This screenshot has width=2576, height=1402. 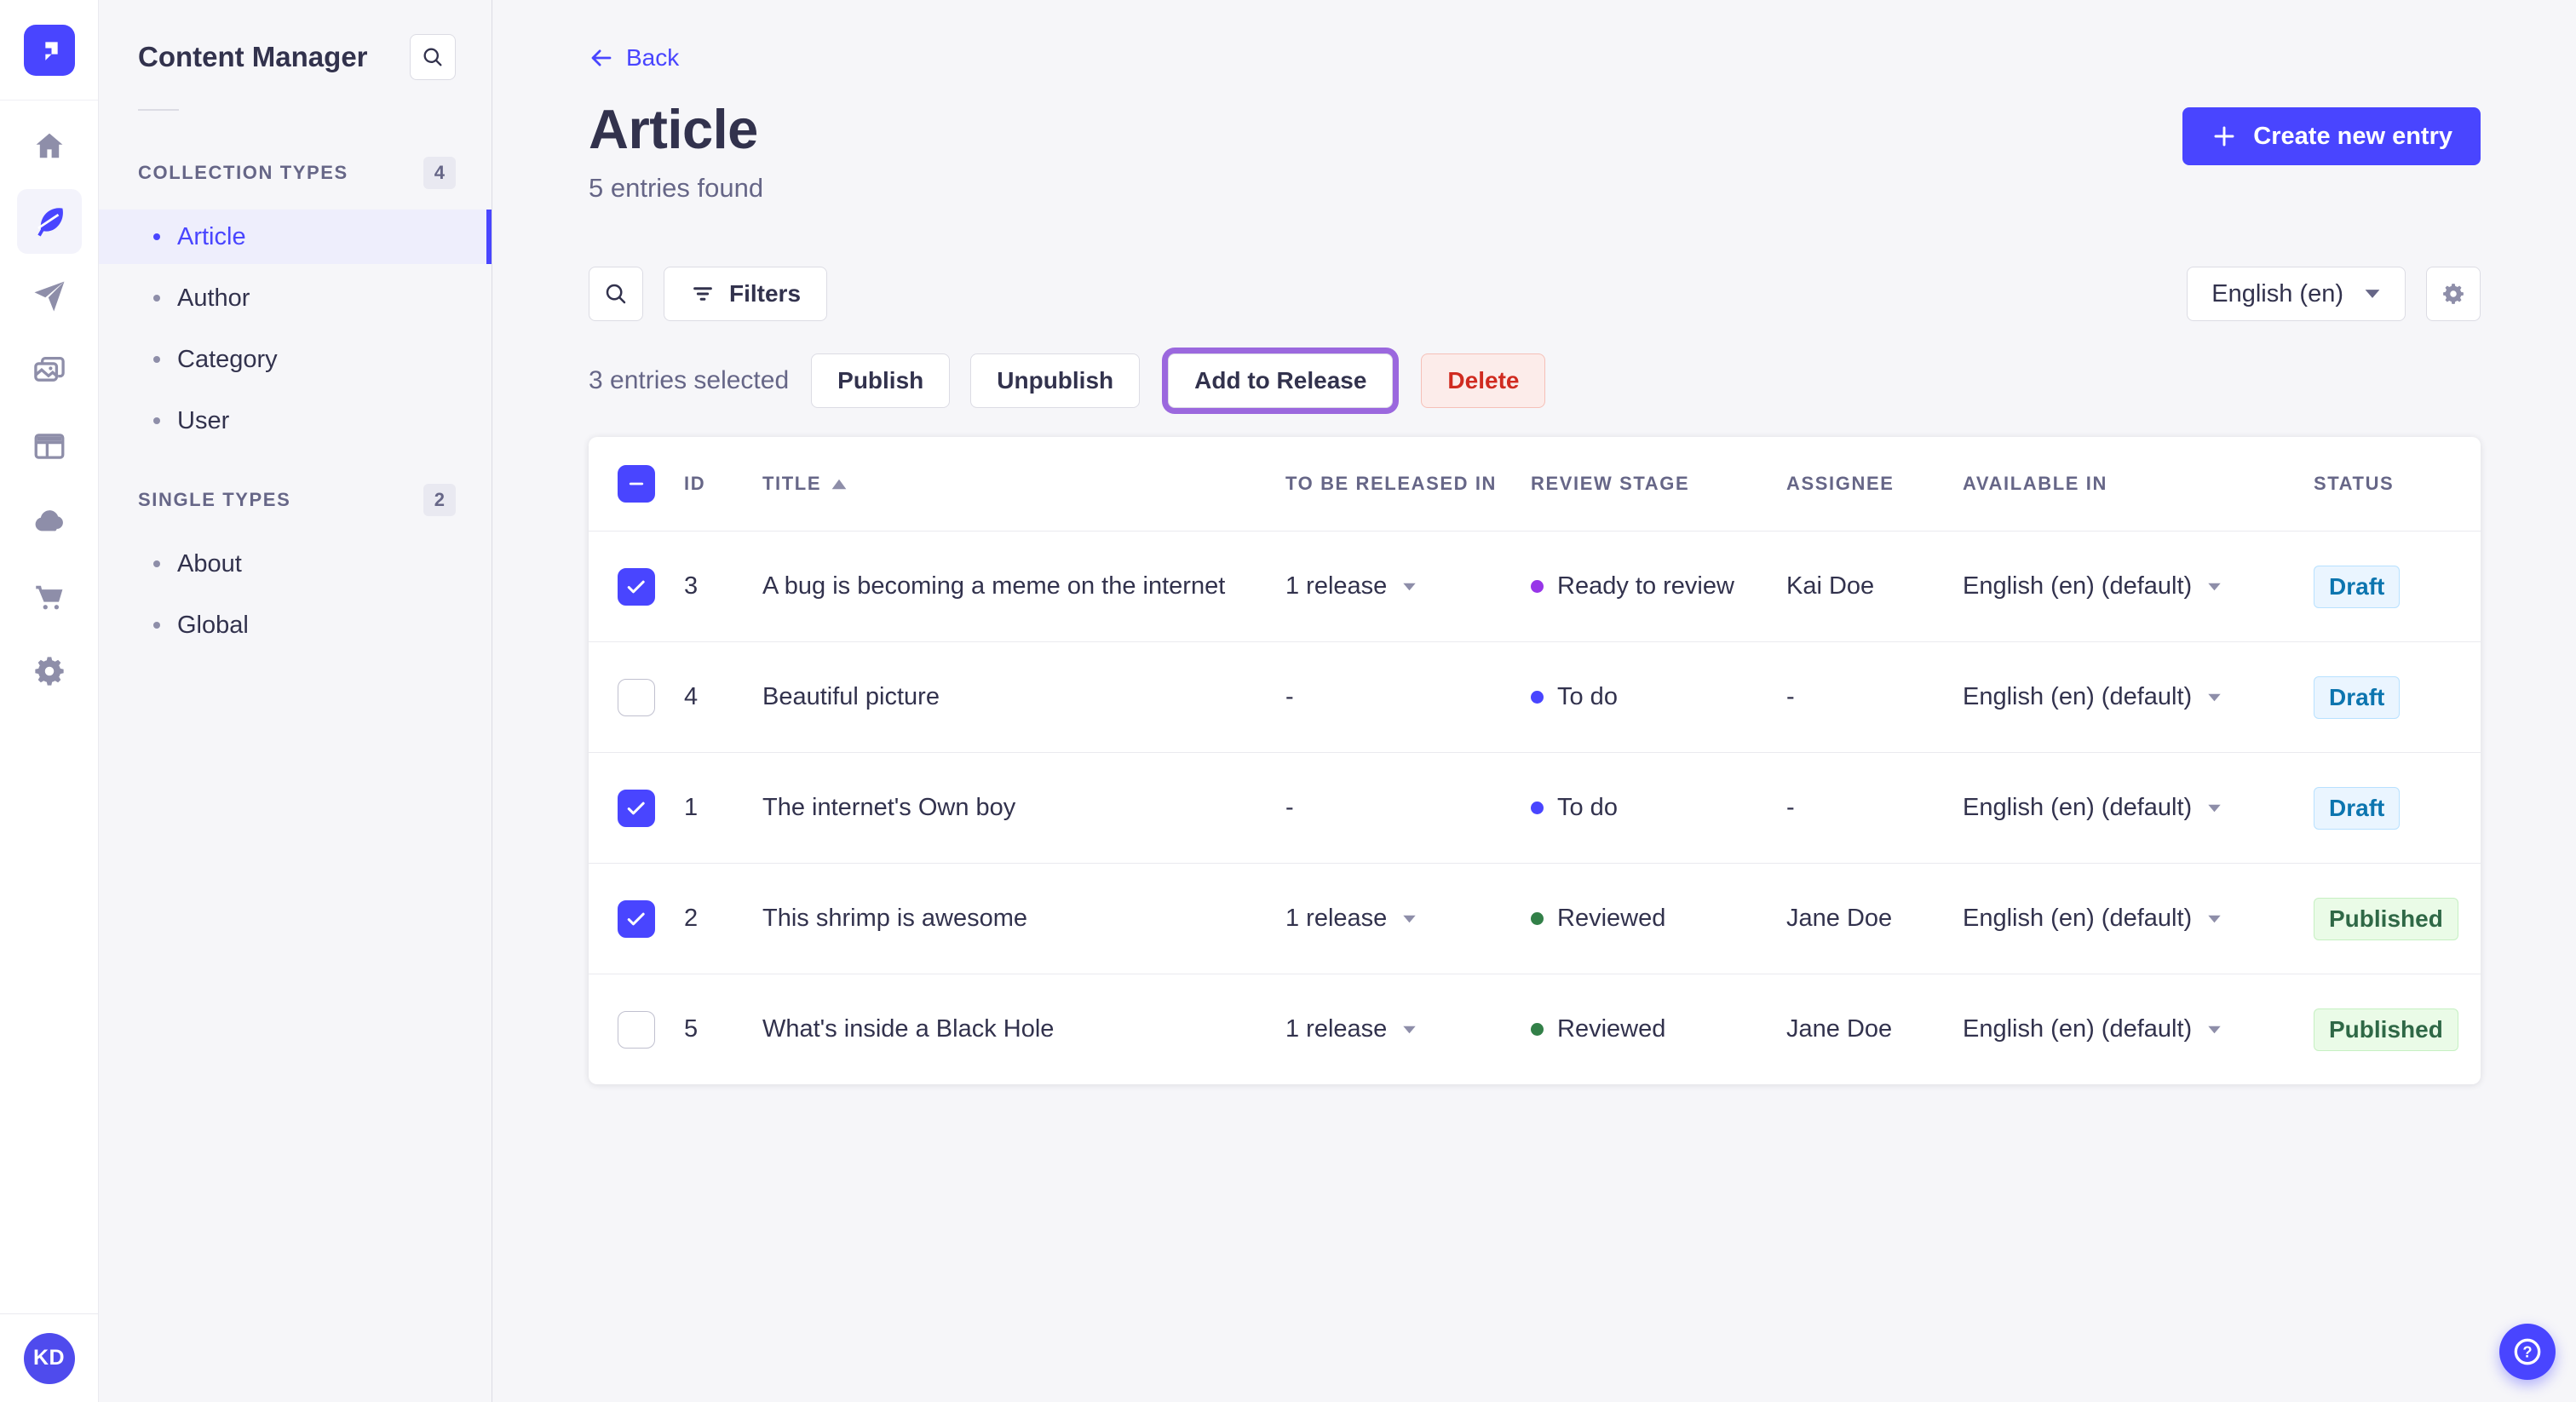 I want to click on rail-item-home, so click(x=50, y=146).